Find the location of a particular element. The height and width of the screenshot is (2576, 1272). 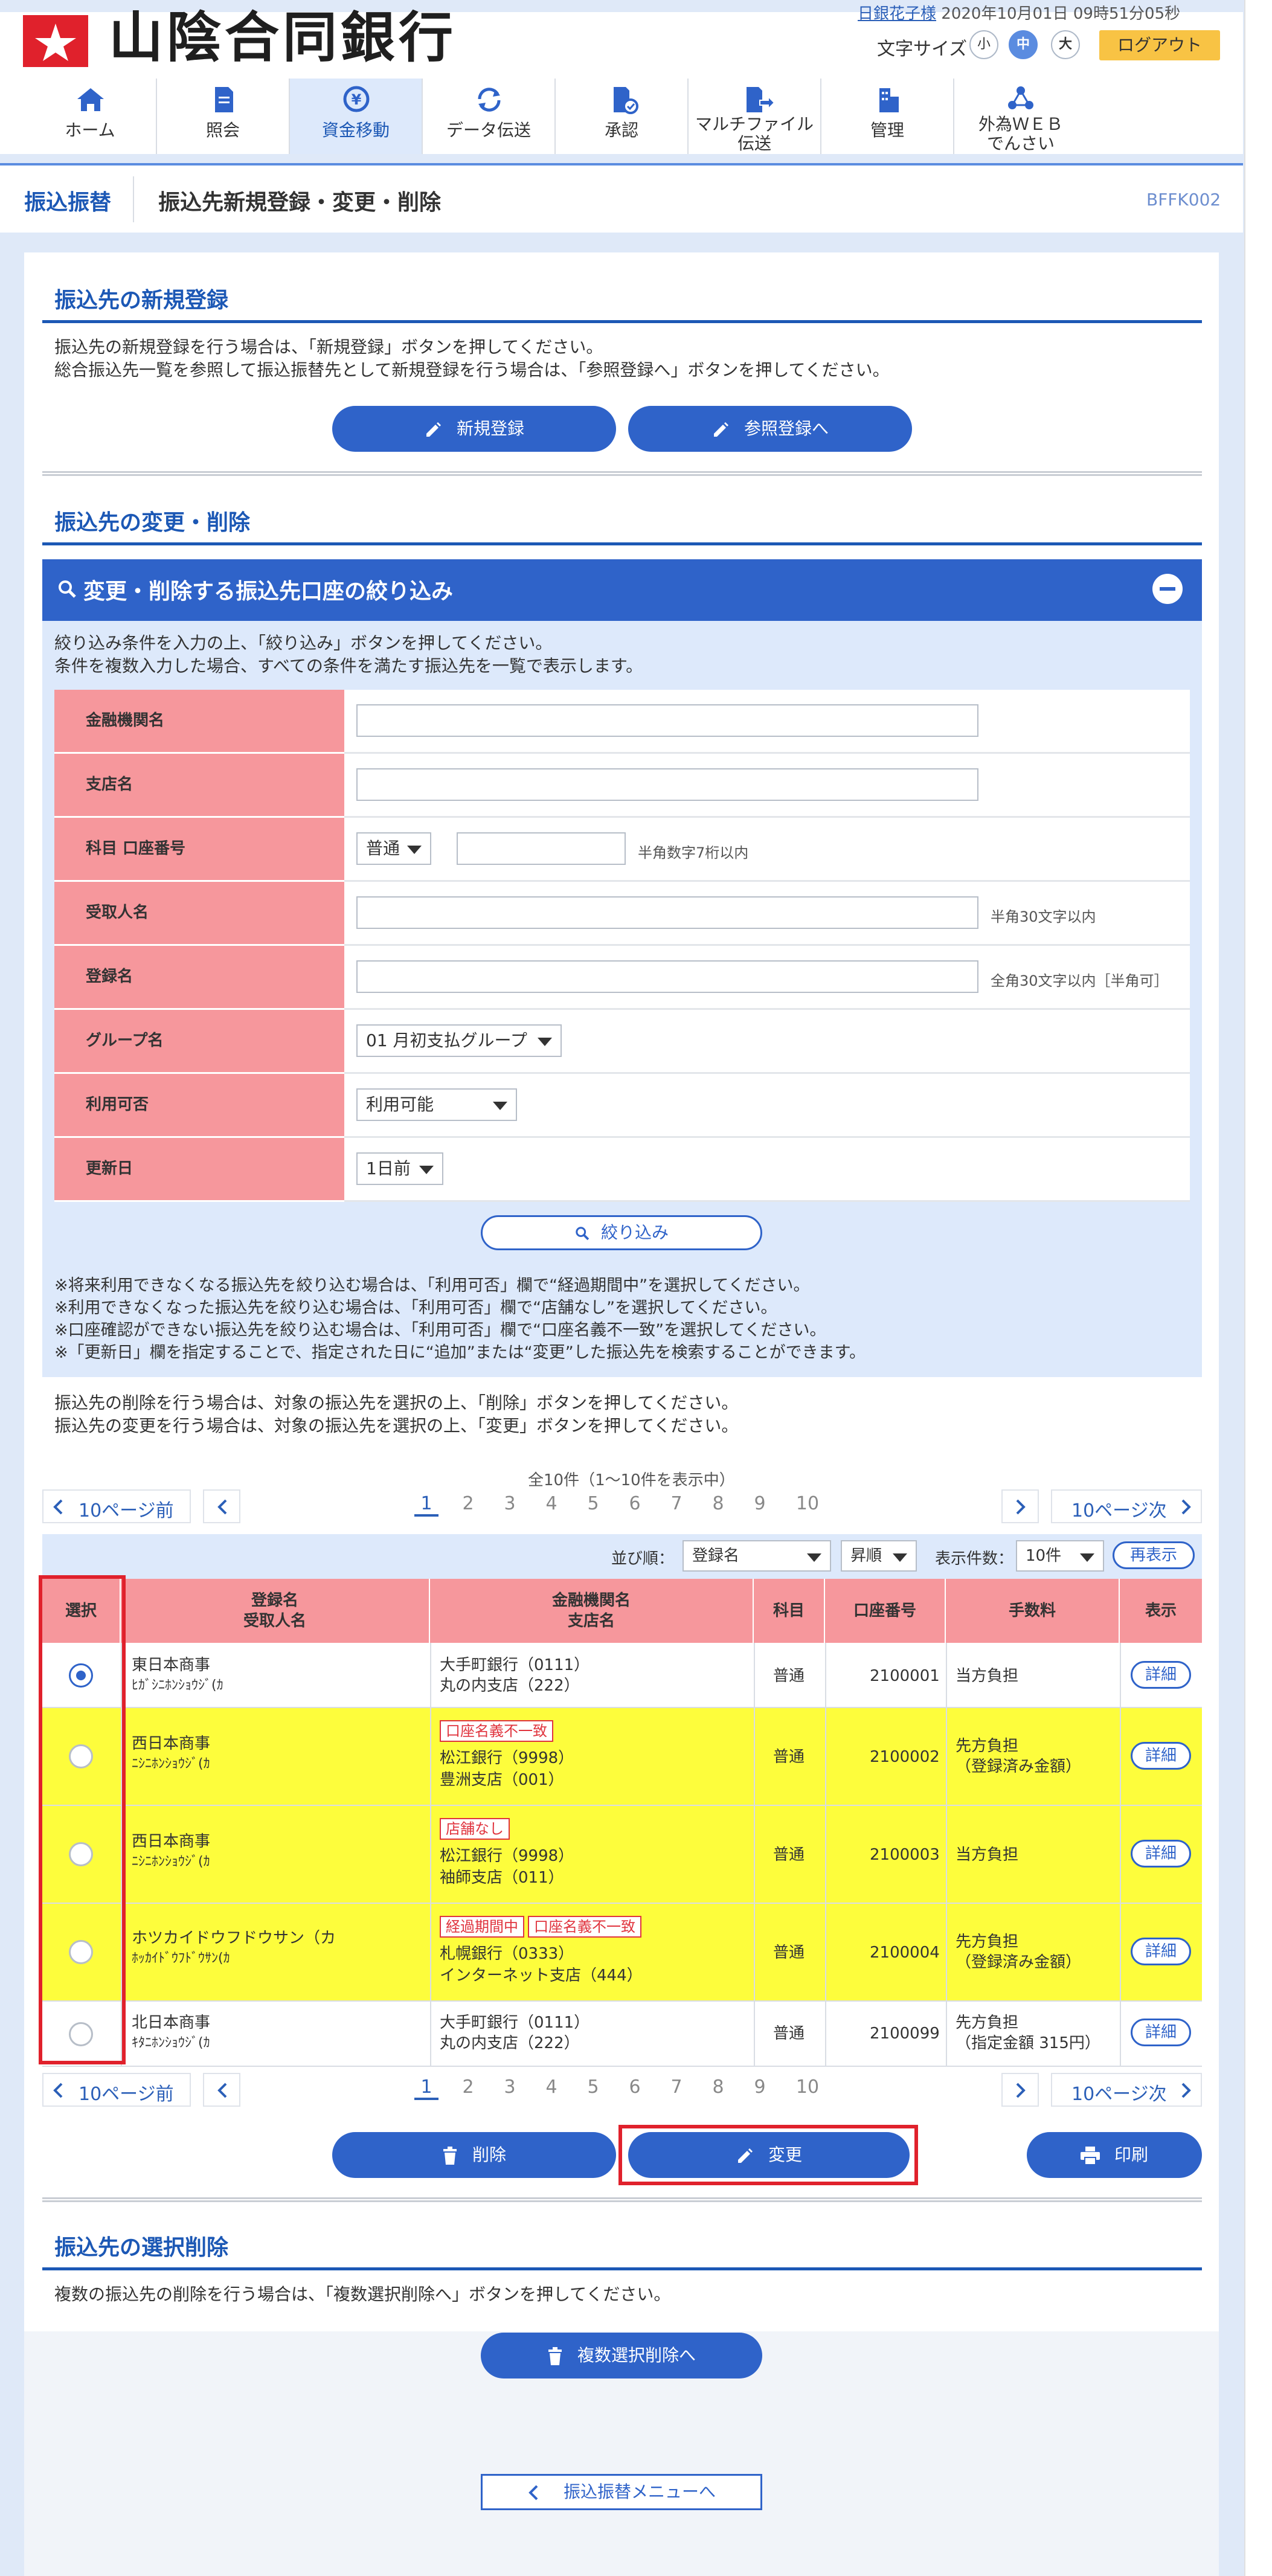

chevron-left-icon is located at coordinates (58, 2090).